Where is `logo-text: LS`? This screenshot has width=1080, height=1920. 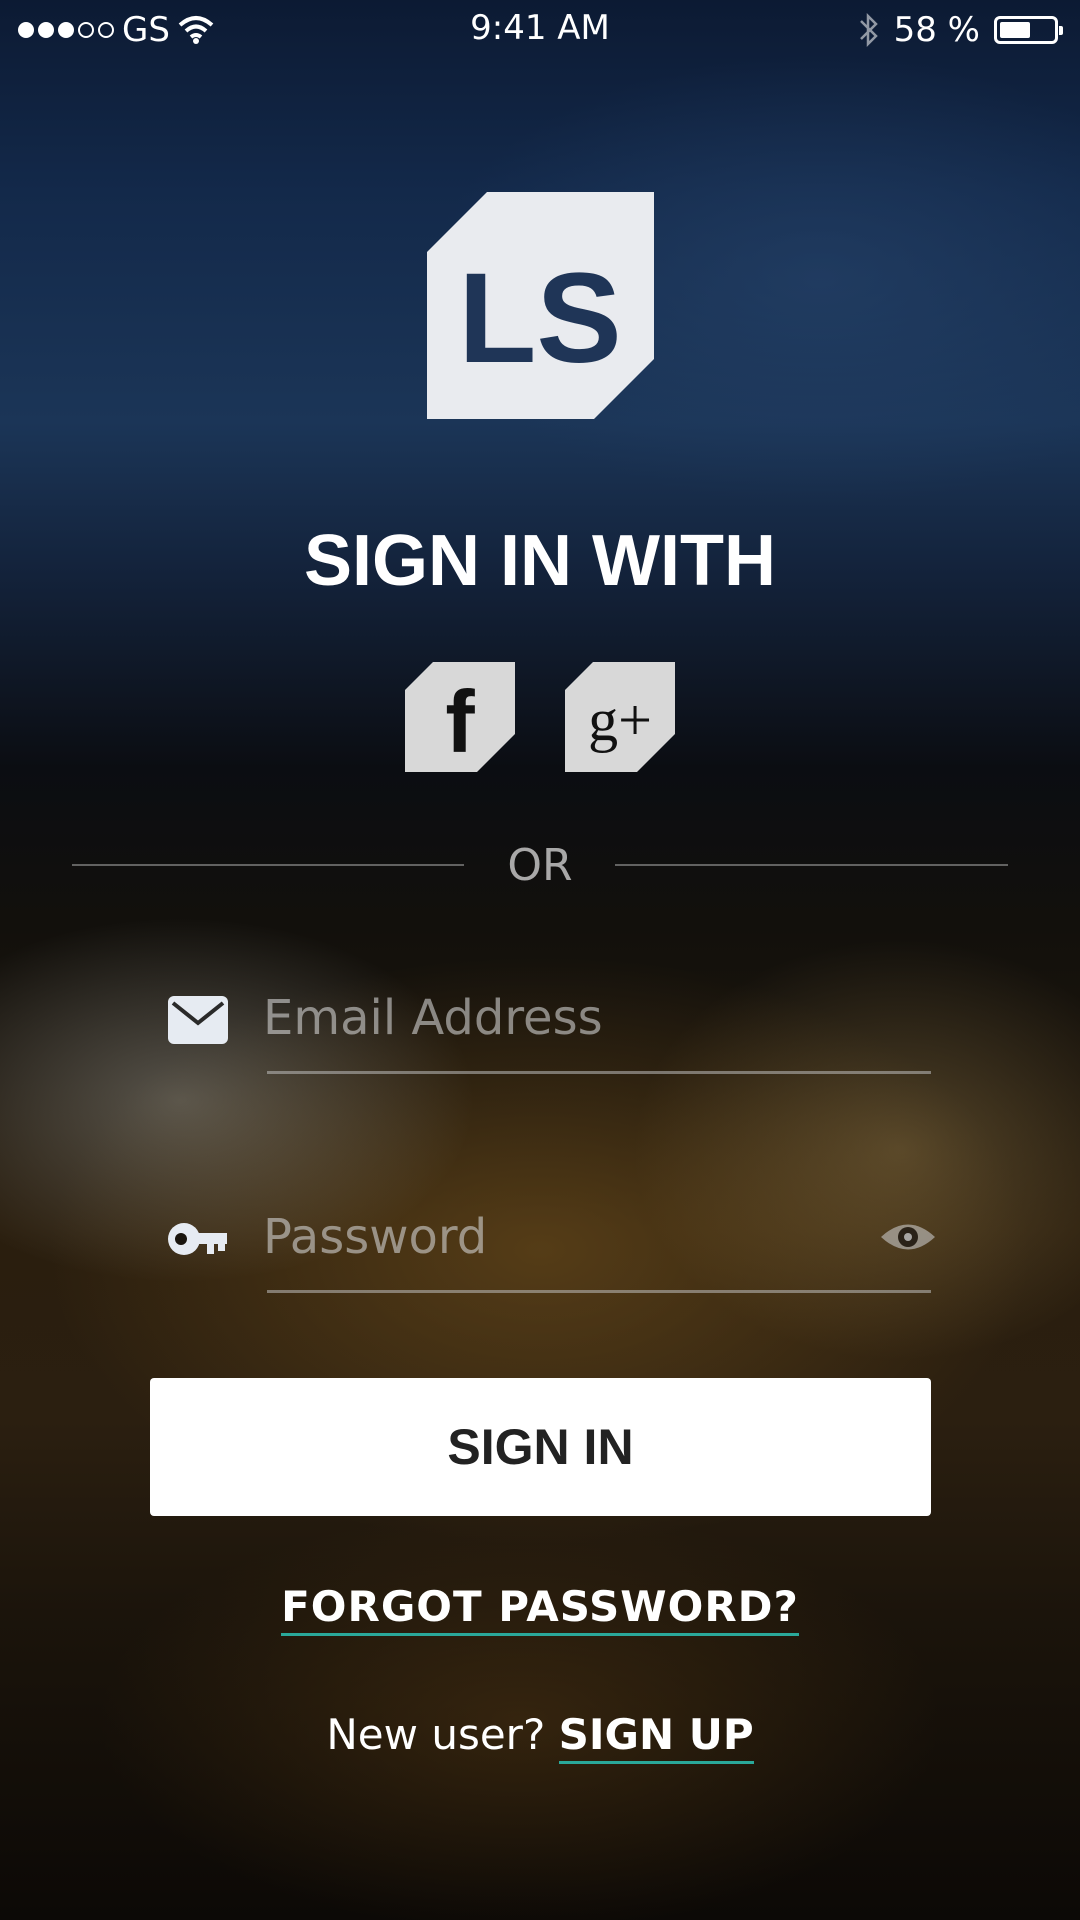 logo-text: LS is located at coordinates (540, 318).